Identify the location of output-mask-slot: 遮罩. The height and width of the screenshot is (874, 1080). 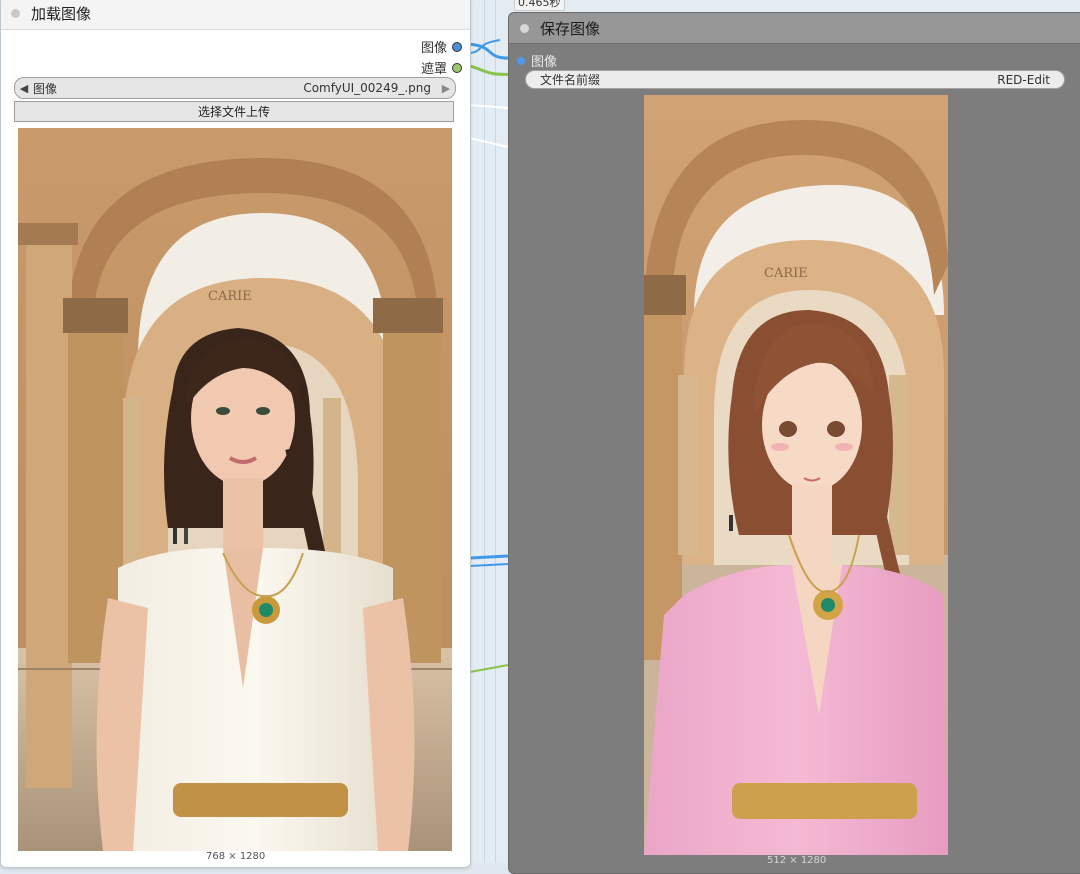
(441, 67).